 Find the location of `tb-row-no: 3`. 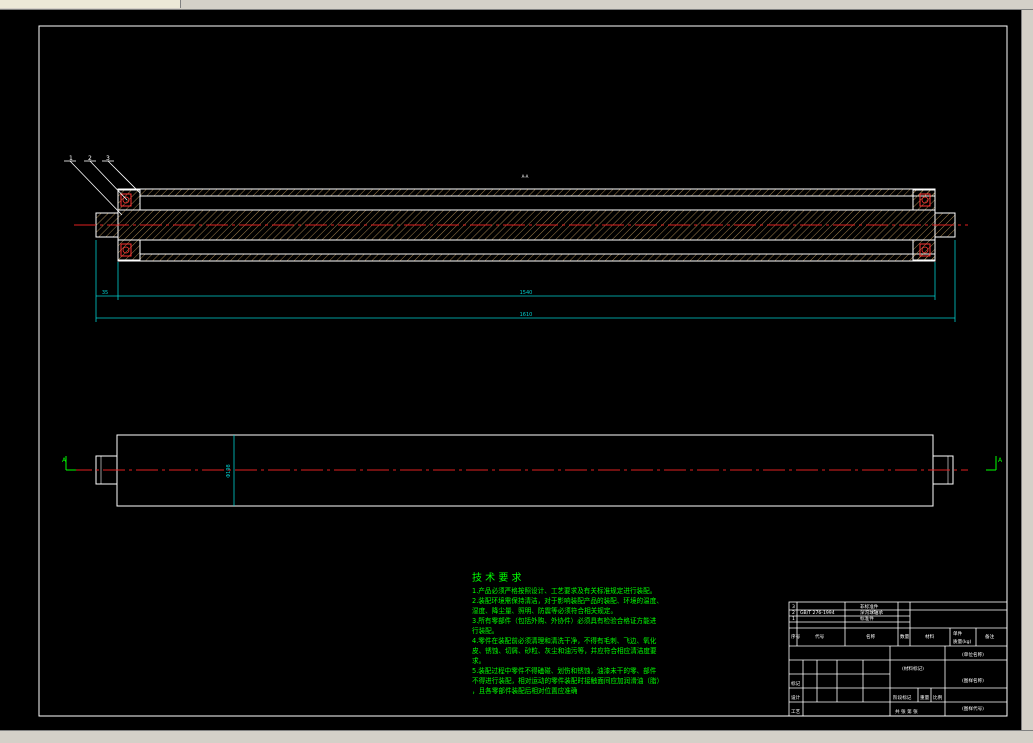

tb-row-no: 3 is located at coordinates (793, 607).